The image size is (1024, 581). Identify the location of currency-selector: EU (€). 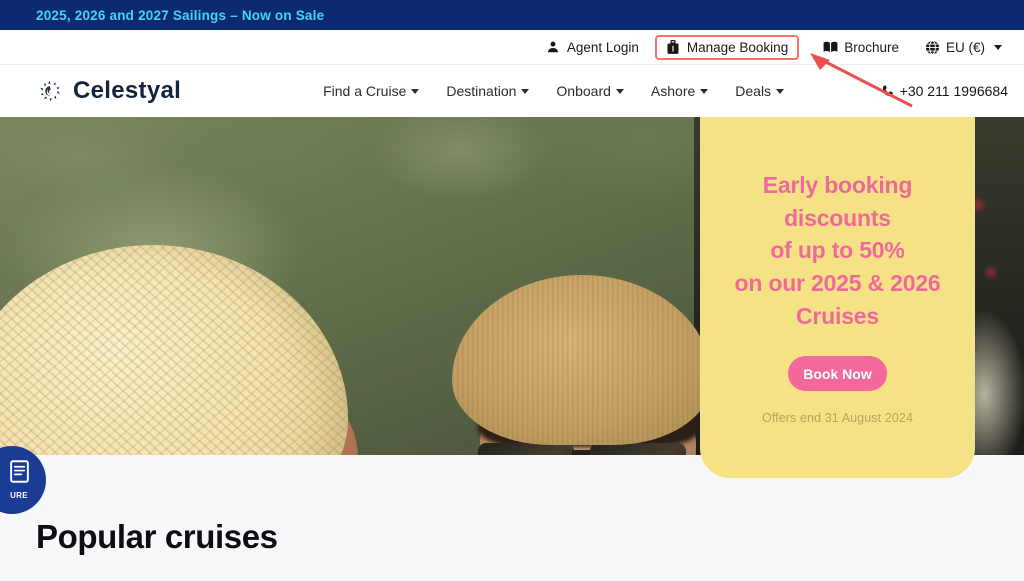
(963, 47).